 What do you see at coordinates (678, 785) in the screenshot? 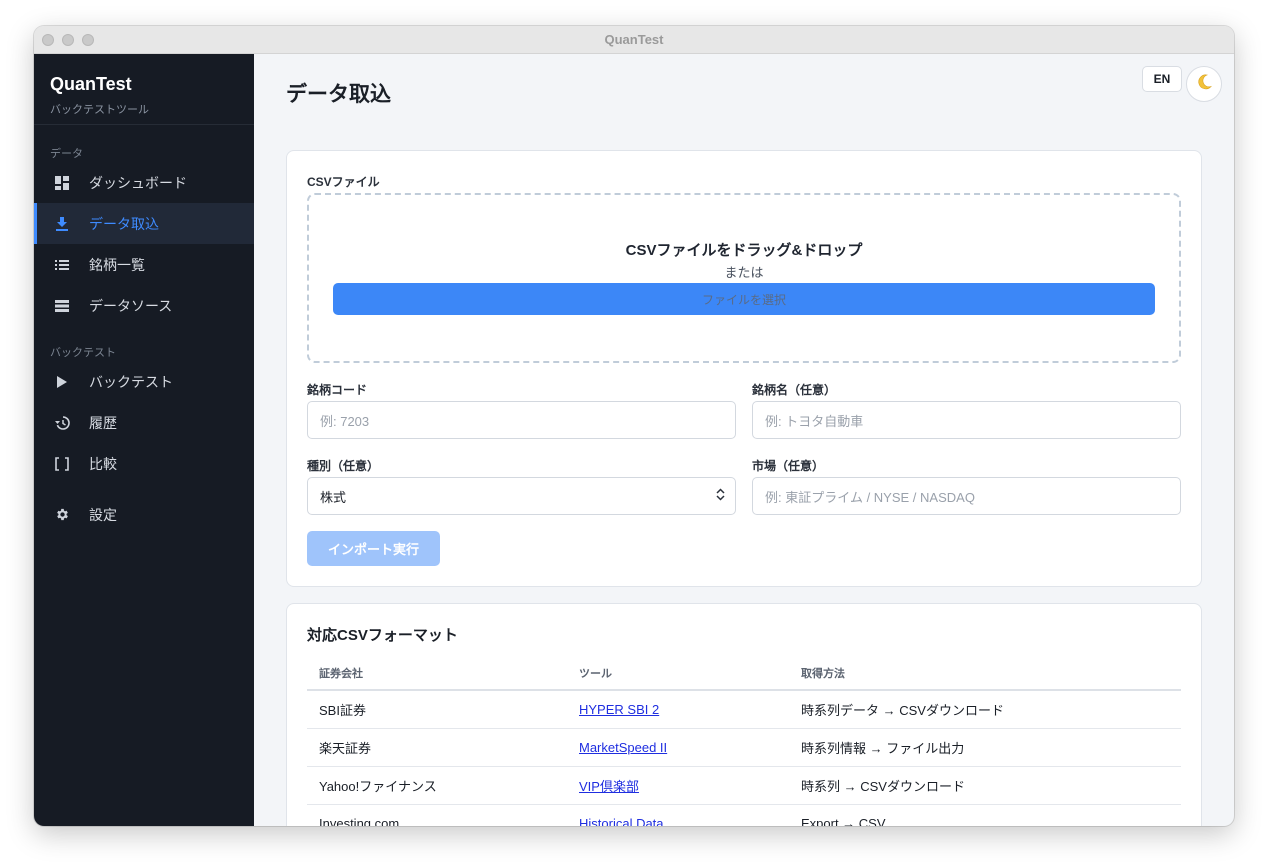
I see `tool-cell: VIP倶楽部` at bounding box center [678, 785].